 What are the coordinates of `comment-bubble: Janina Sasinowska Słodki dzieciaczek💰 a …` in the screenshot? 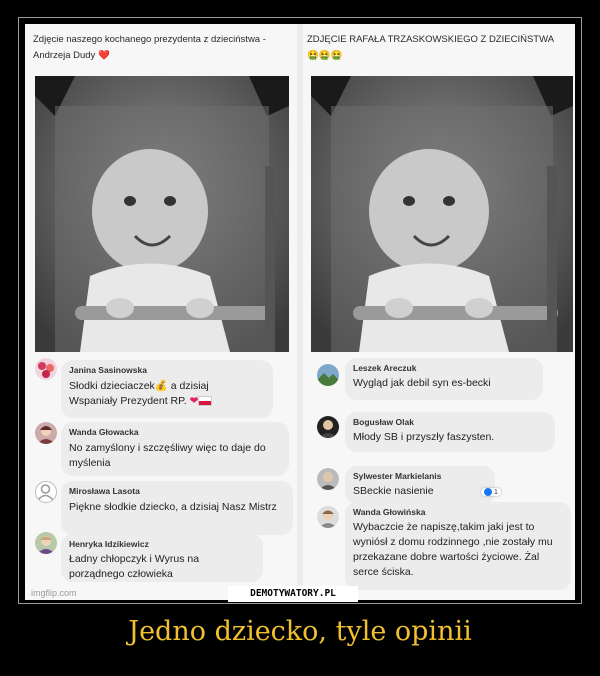 It's located at (167, 389).